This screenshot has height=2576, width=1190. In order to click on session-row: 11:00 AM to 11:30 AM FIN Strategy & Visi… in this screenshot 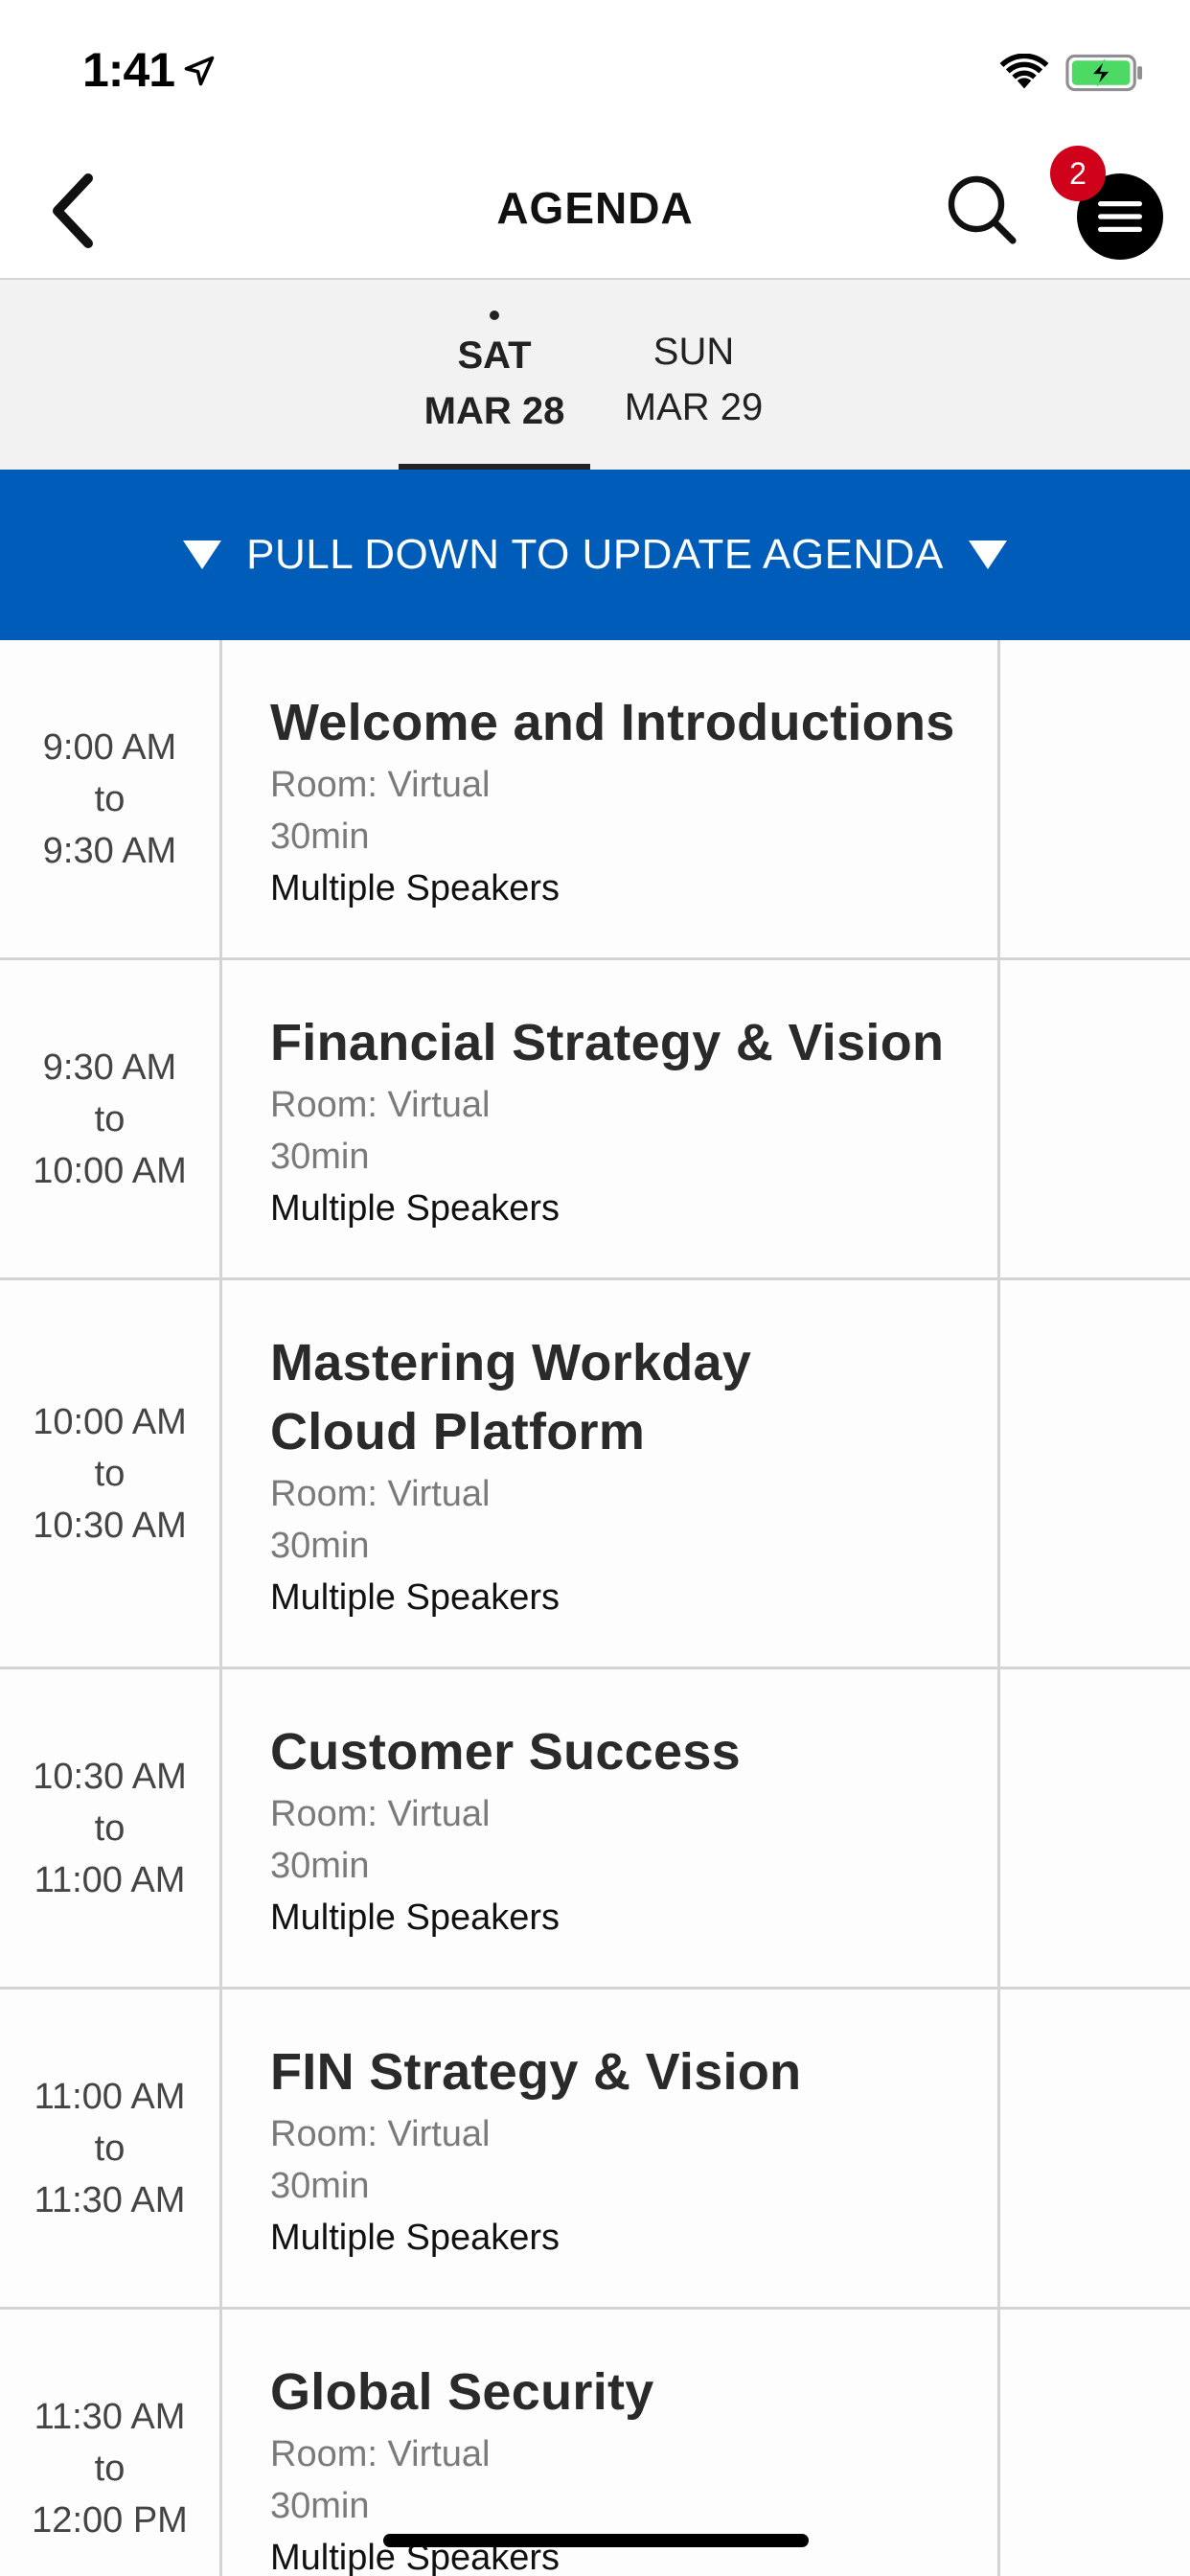, I will do `click(595, 2150)`.